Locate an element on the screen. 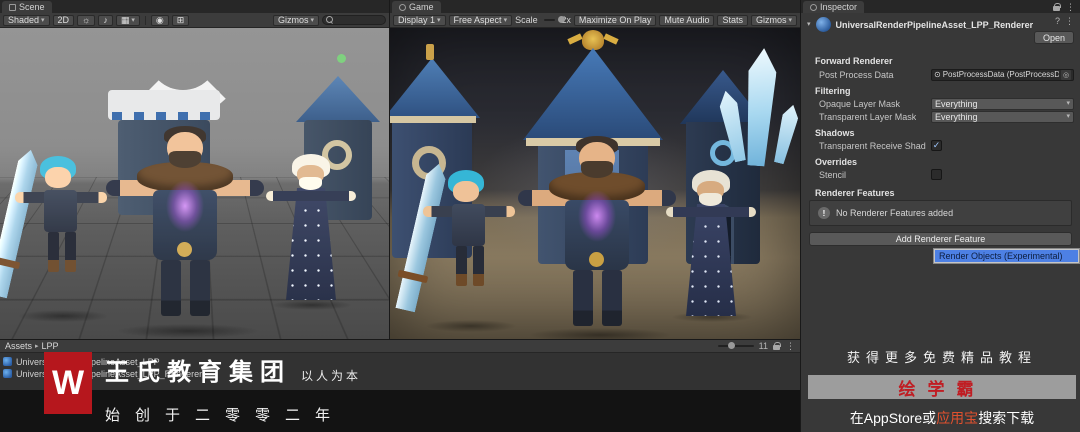 This screenshot has width=1080, height=432. scale-label: Scale is located at coordinates (526, 20).